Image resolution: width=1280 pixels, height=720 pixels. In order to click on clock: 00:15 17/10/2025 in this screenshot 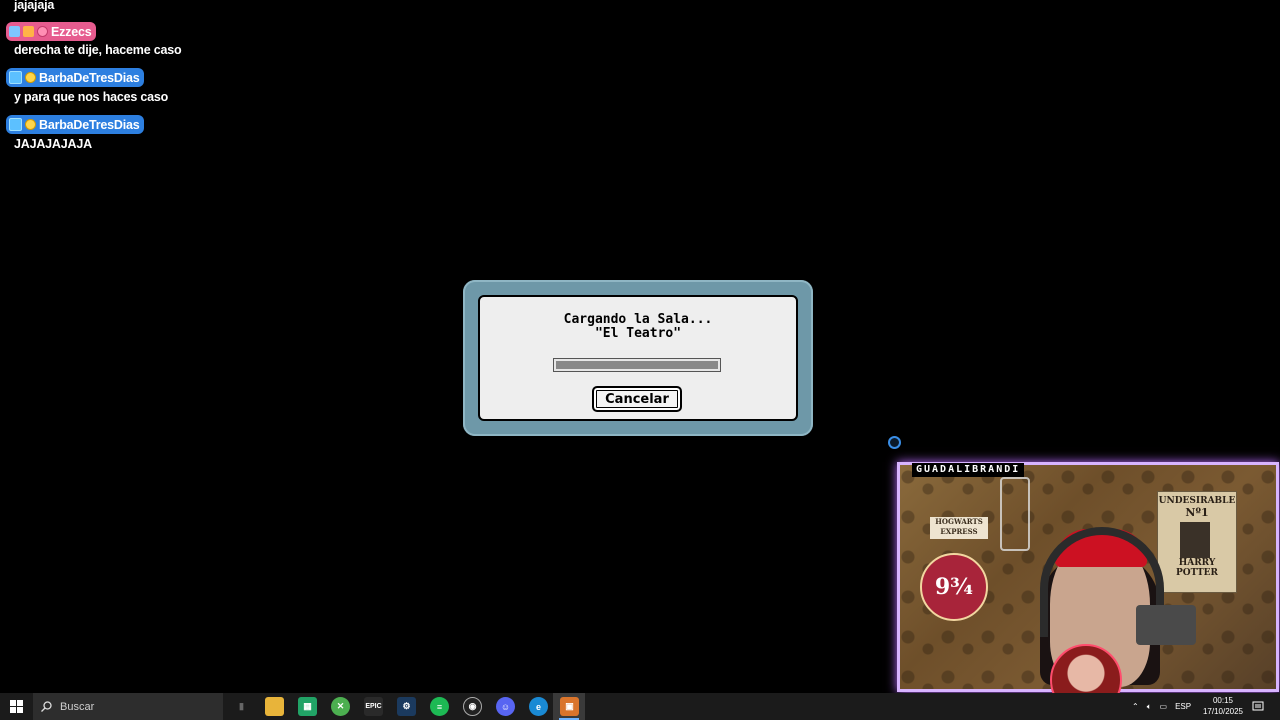, I will do `click(1223, 706)`.